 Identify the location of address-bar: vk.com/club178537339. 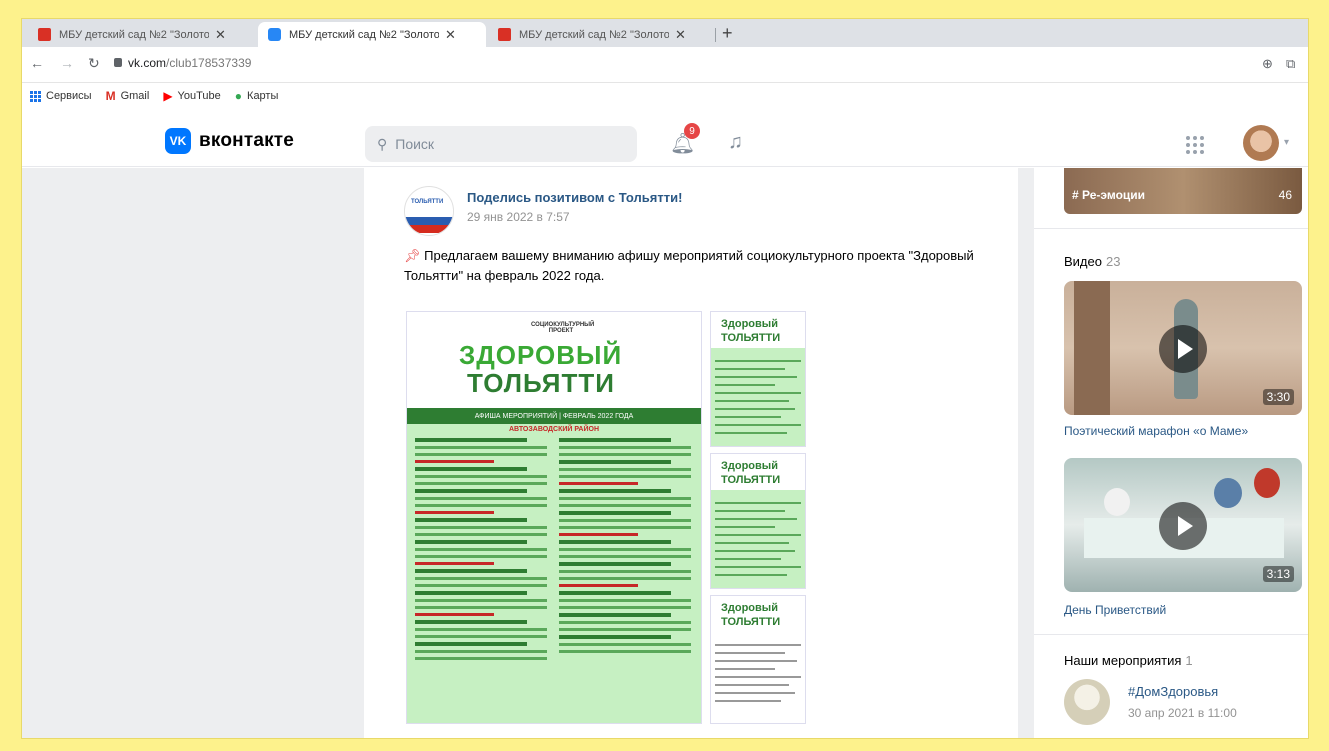
(189, 63).